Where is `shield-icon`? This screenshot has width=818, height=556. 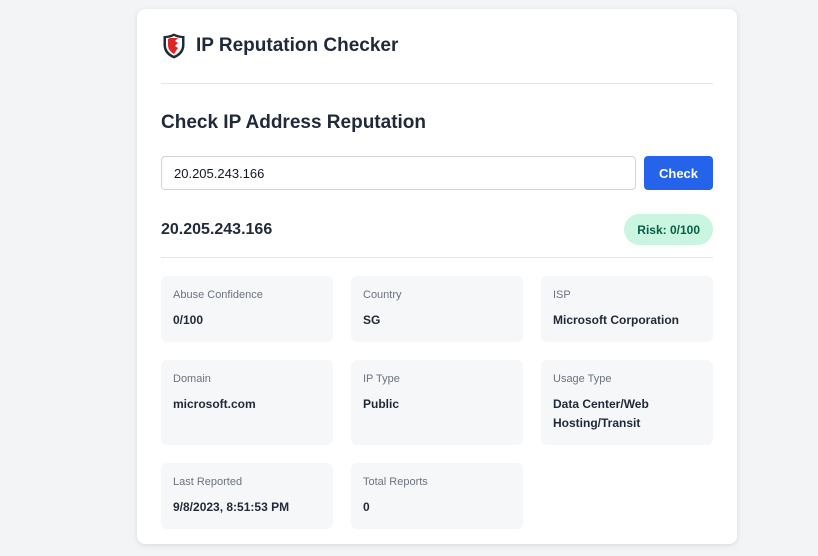 shield-icon is located at coordinates (174, 46).